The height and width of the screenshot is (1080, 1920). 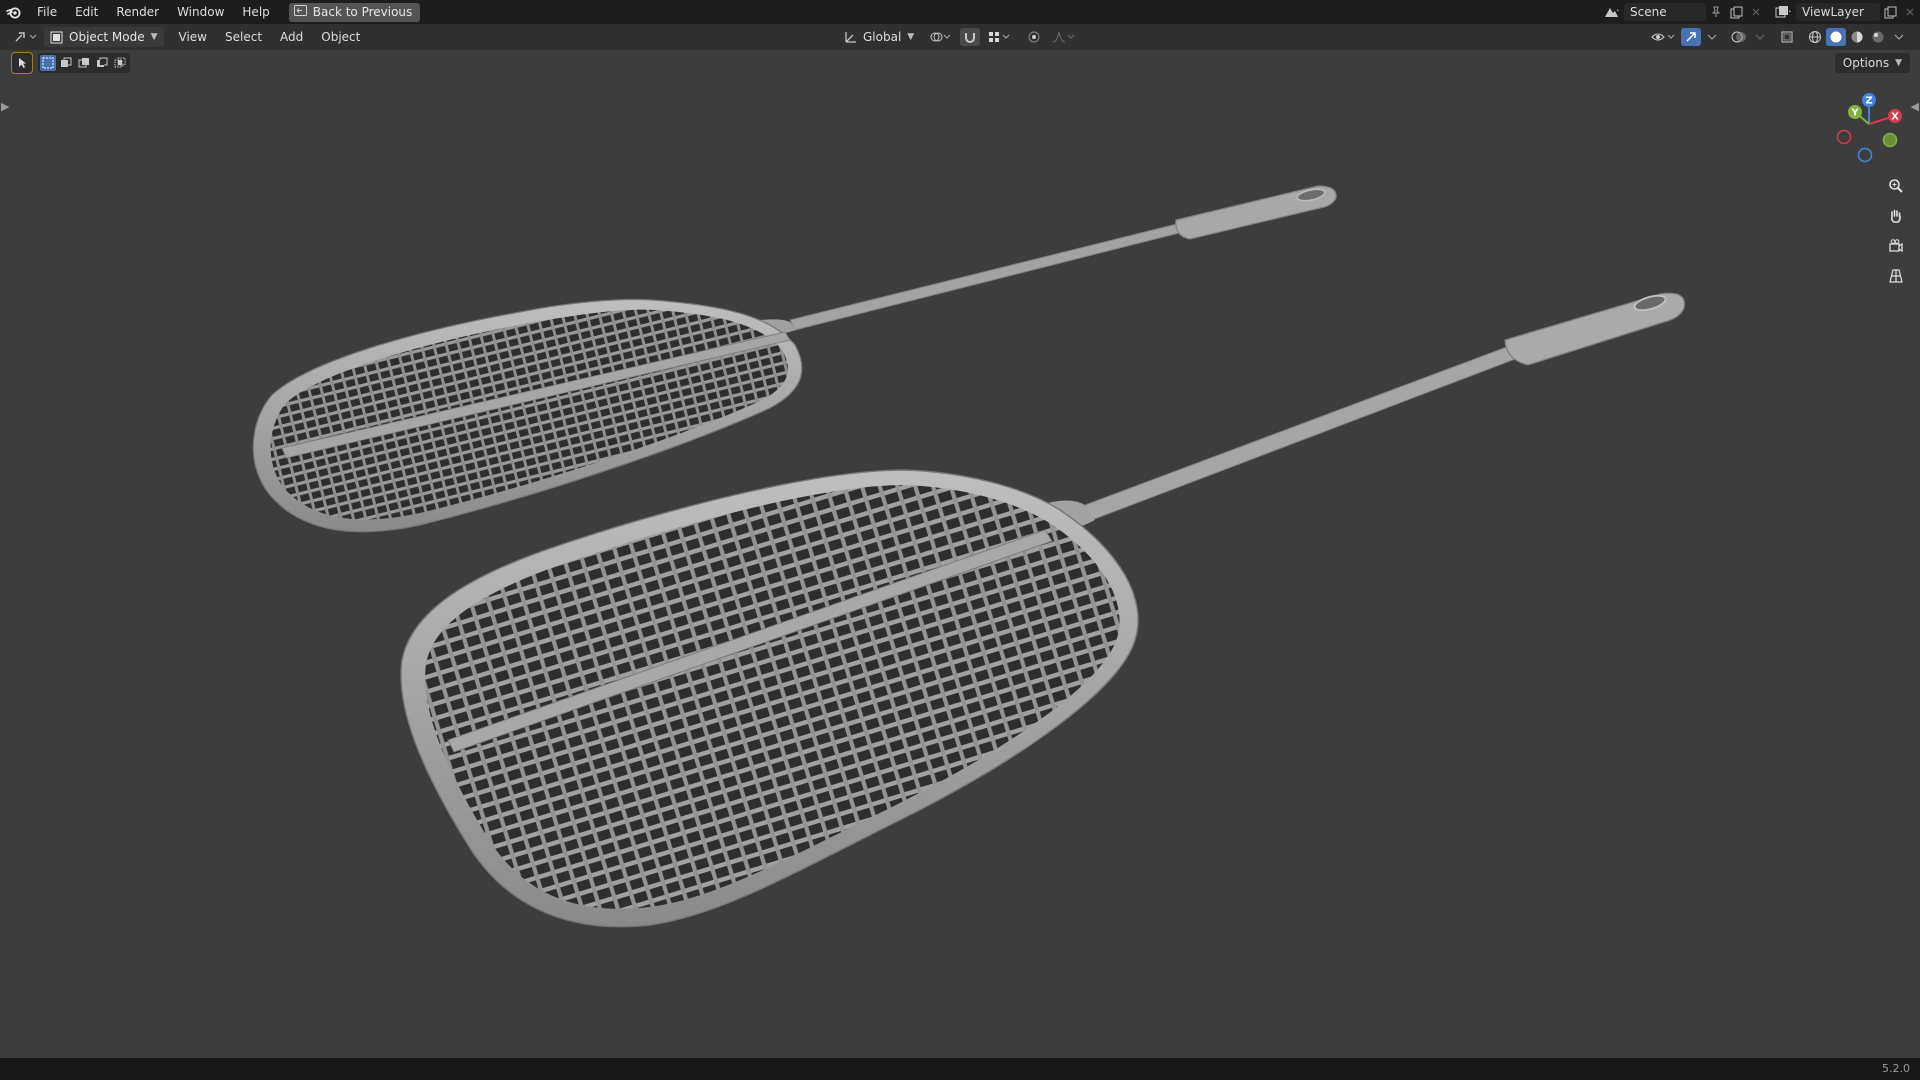 I want to click on snap-toggle-icon, so click(x=970, y=37).